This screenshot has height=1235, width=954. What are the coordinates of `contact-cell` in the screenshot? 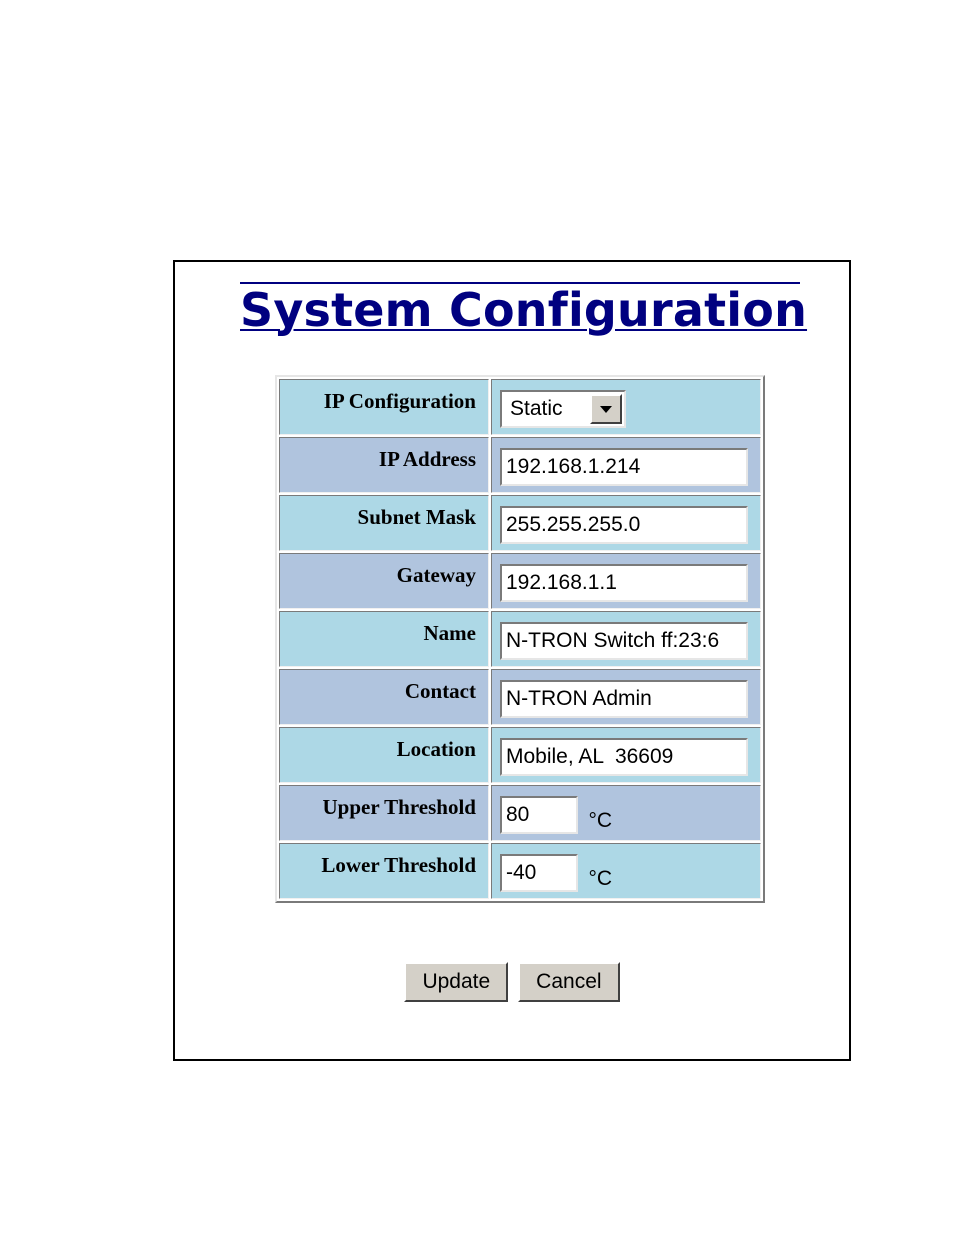 It's located at (626, 697).